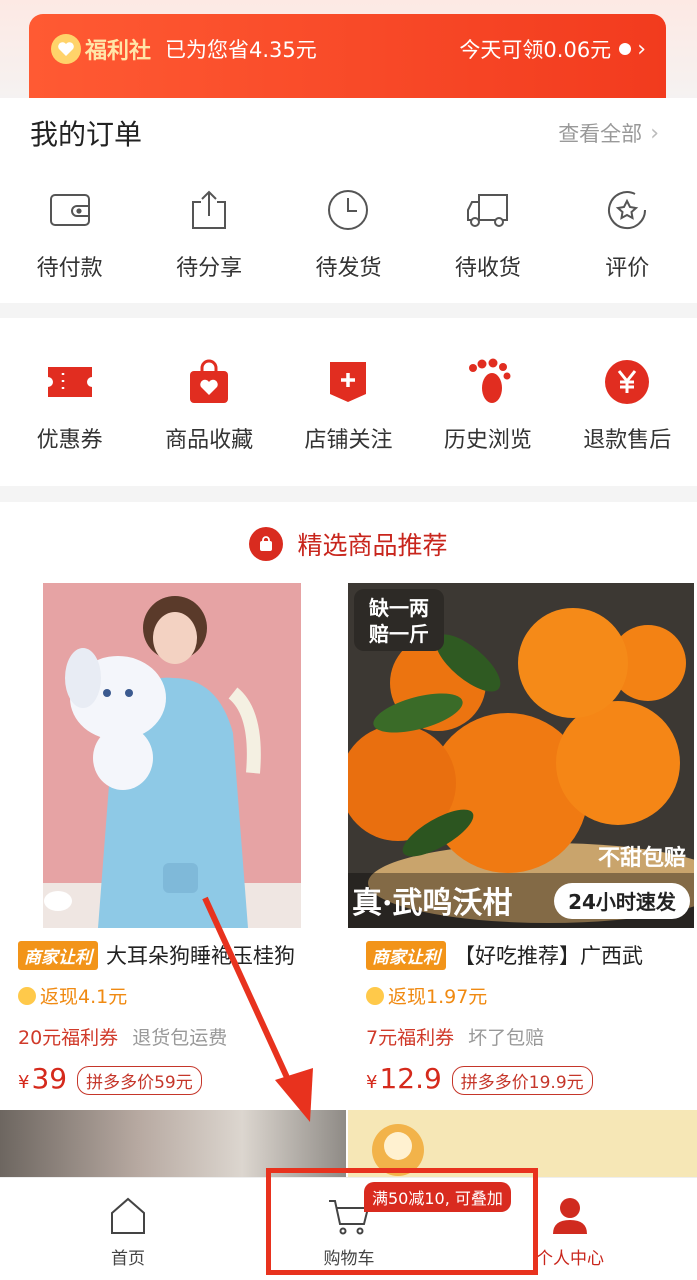 Image resolution: width=697 pixels, height=1280 pixels. What do you see at coordinates (627, 210) in the screenshot?
I see `review-star-icon` at bounding box center [627, 210].